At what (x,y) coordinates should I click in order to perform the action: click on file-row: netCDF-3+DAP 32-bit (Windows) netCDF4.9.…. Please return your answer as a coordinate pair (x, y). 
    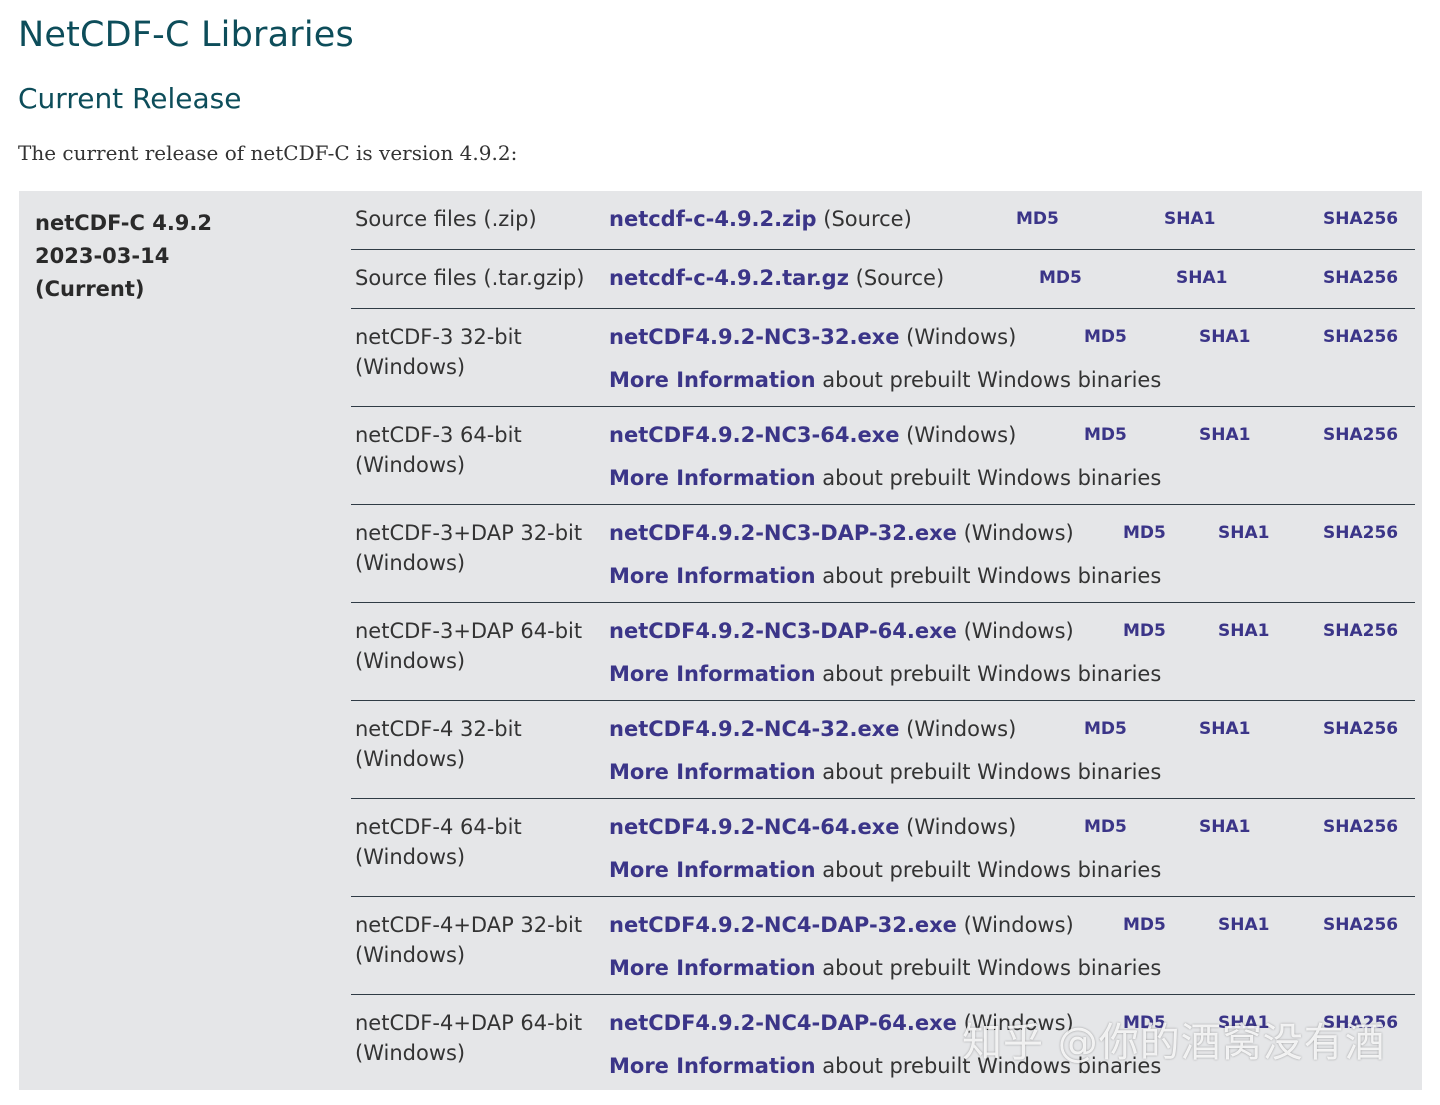
    Looking at the image, I should click on (883, 553).